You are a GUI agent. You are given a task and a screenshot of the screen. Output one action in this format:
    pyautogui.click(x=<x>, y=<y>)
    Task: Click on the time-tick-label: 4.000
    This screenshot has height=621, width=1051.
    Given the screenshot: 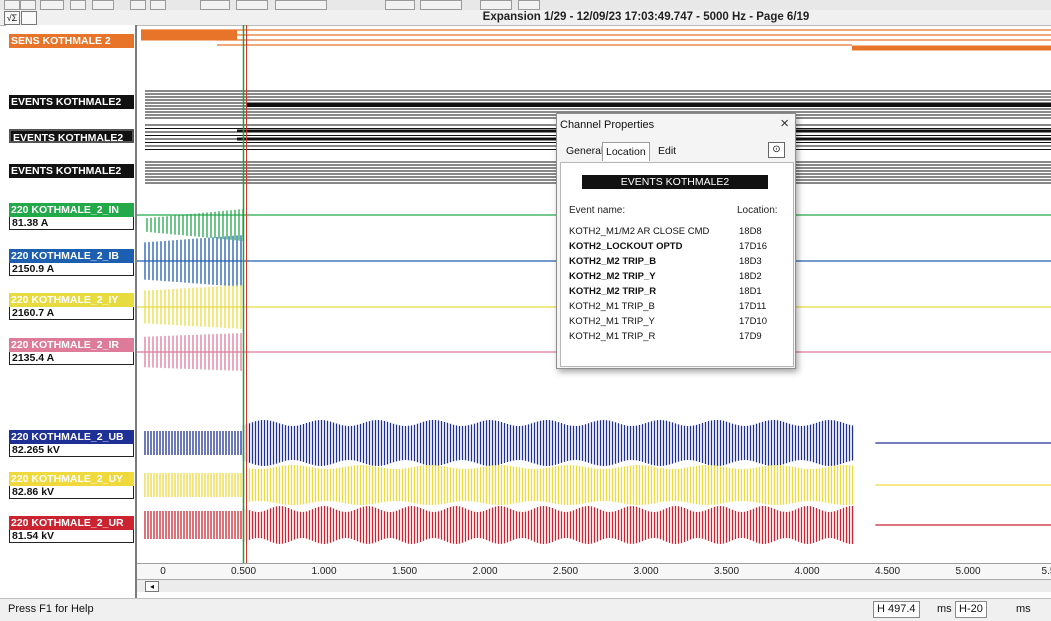 What is the action you would take?
    pyautogui.click(x=807, y=571)
    